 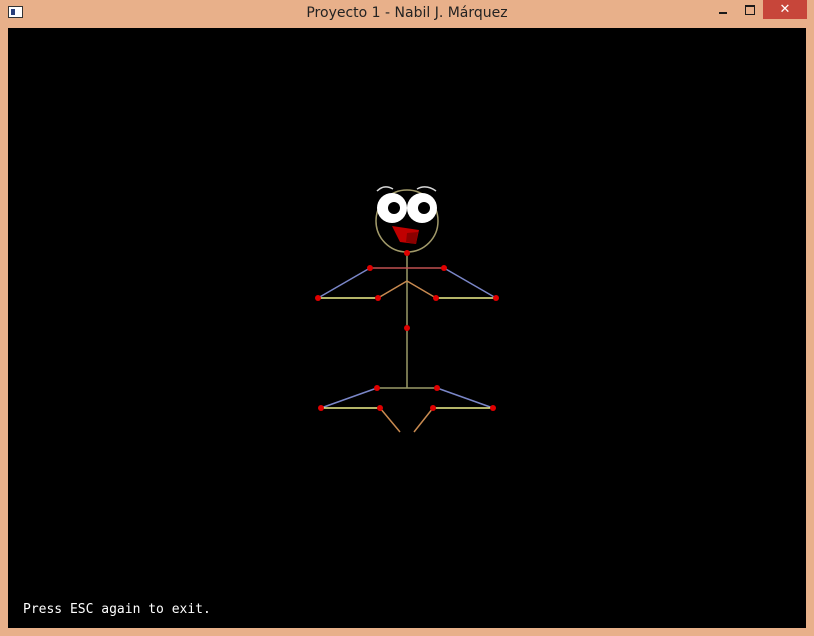 I want to click on left-hip-joint, so click(x=377, y=388).